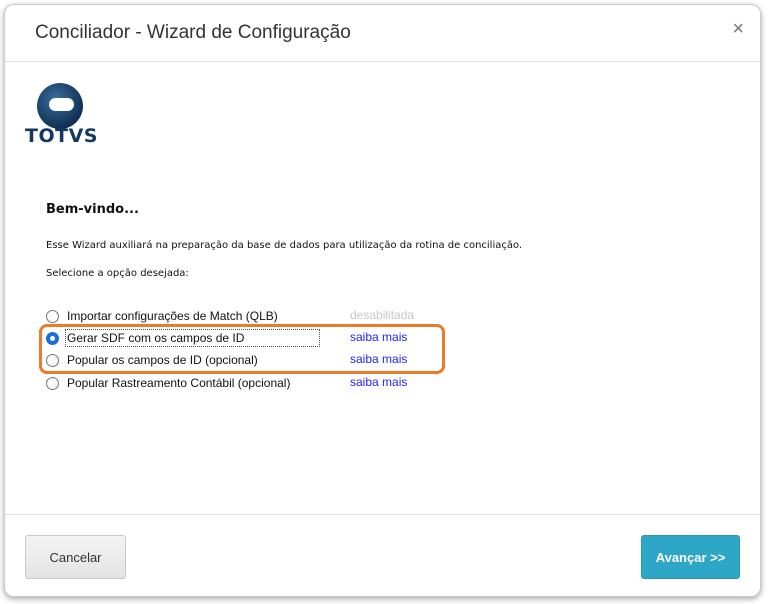 Image resolution: width=768 pixels, height=604 pixels. I want to click on option-generate-sdf: Gerar SDF com os campos de ID, so click(183, 338).